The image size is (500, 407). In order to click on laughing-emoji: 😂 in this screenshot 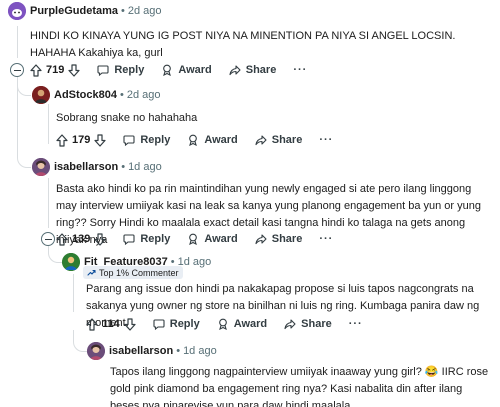, I will do `click(431, 372)`.